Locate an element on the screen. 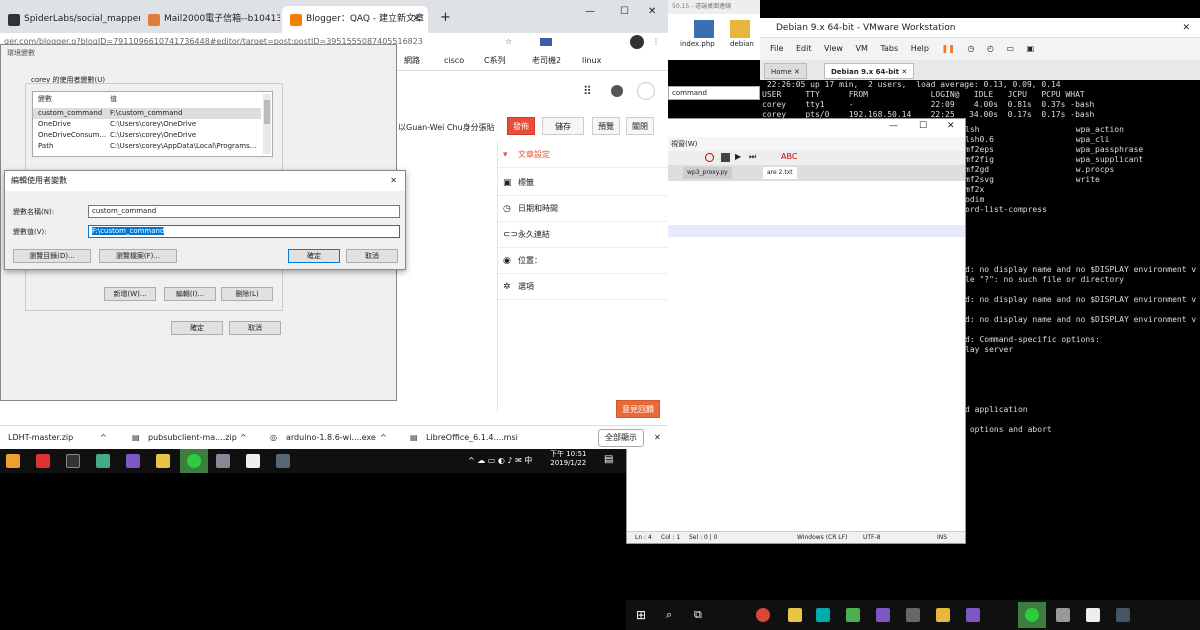 Image resolution: width=1200 pixels, height=630 pixels. spellcheck-icon: ABC is located at coordinates (789, 156).